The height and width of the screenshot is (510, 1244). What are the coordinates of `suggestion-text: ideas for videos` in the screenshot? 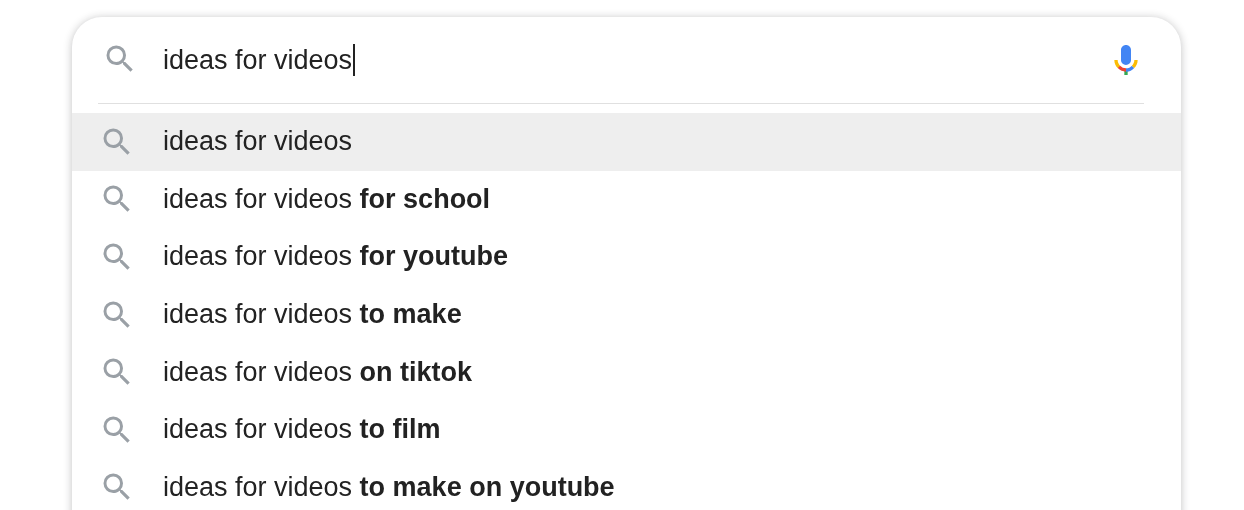 It's located at (258, 142).